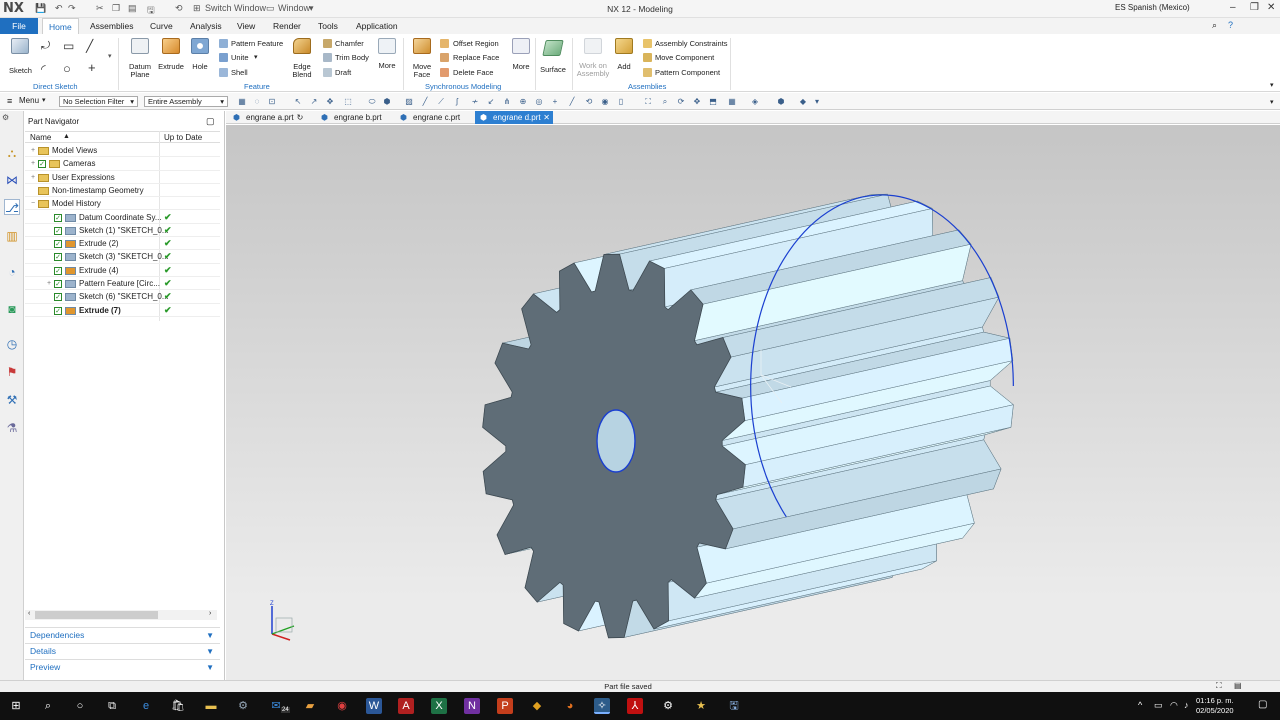  What do you see at coordinates (298, 102) in the screenshot?
I see `pick-icon: ↖` at bounding box center [298, 102].